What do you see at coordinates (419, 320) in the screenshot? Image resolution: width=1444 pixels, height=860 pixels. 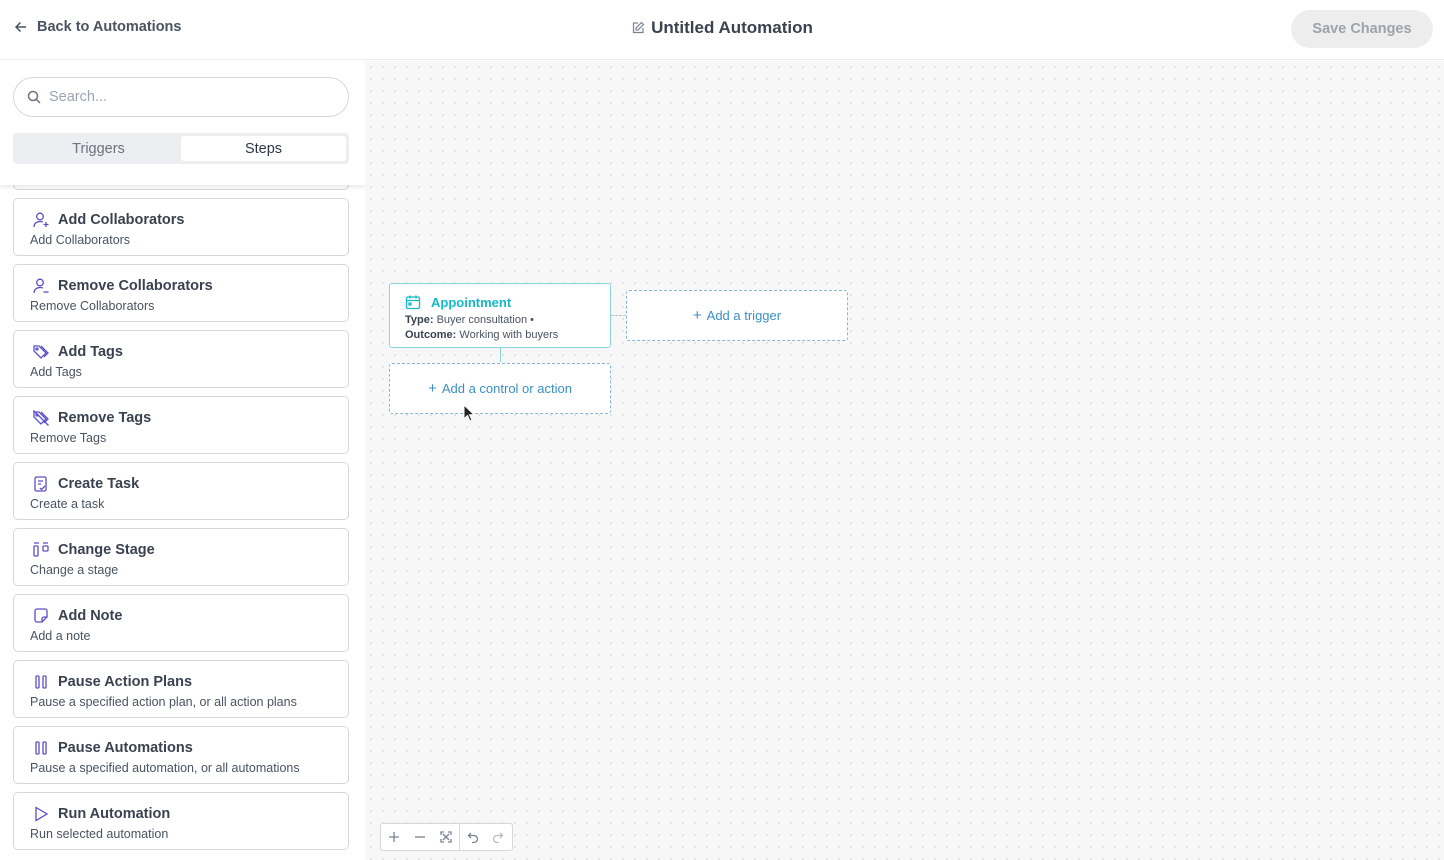 I see `type-label: Type:` at bounding box center [419, 320].